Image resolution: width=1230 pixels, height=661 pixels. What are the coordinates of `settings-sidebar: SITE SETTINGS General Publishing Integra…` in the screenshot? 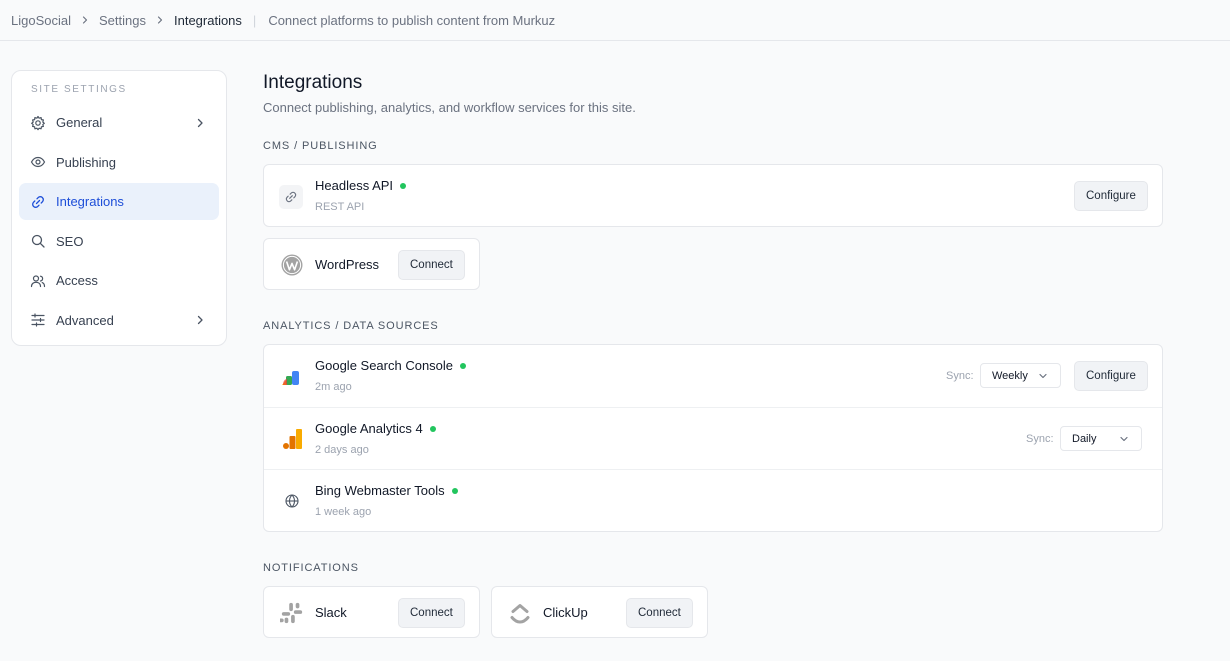 It's located at (119, 208).